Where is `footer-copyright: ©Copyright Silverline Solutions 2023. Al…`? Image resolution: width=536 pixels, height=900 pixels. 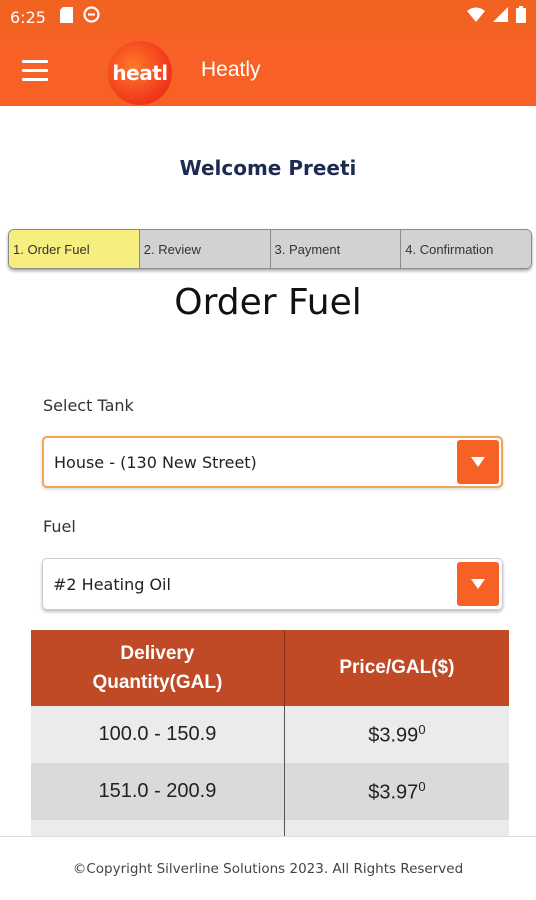 footer-copyright: ©Copyright Silverline Solutions 2023. Al… is located at coordinates (268, 868).